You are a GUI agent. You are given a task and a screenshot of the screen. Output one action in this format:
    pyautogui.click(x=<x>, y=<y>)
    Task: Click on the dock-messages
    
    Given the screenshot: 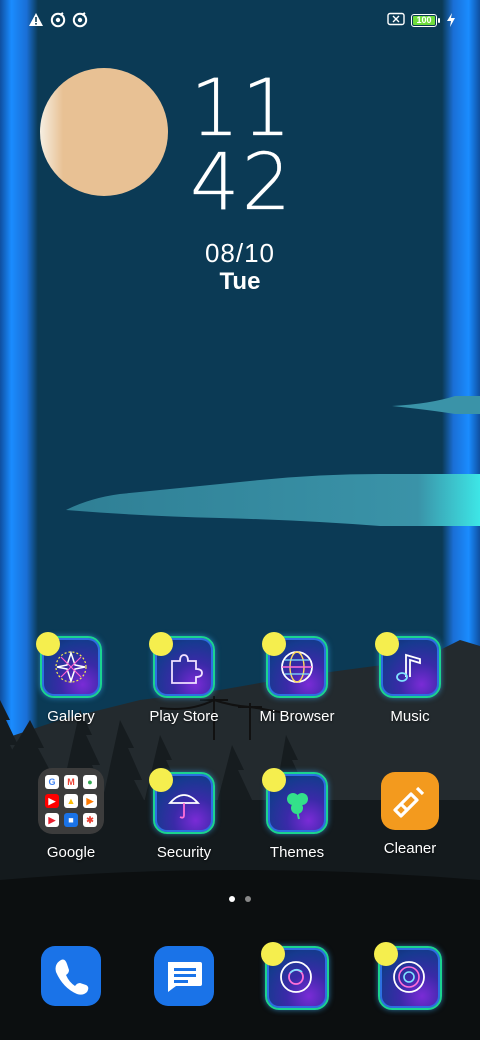 What is the action you would take?
    pyautogui.click(x=184, y=976)
    